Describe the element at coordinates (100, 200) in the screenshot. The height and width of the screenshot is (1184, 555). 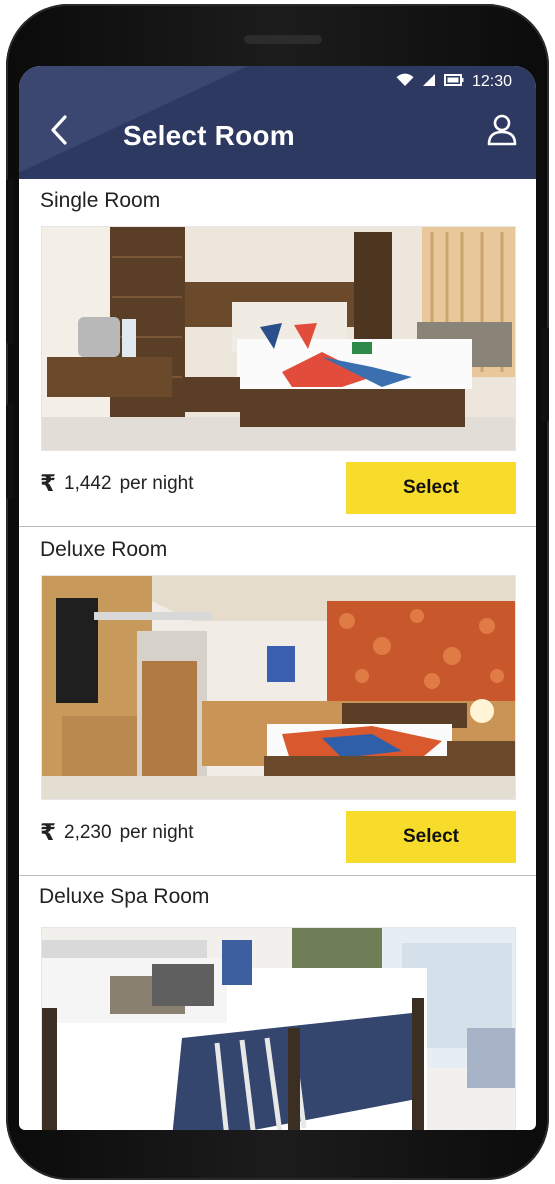
I see `room-name: Single Room` at that location.